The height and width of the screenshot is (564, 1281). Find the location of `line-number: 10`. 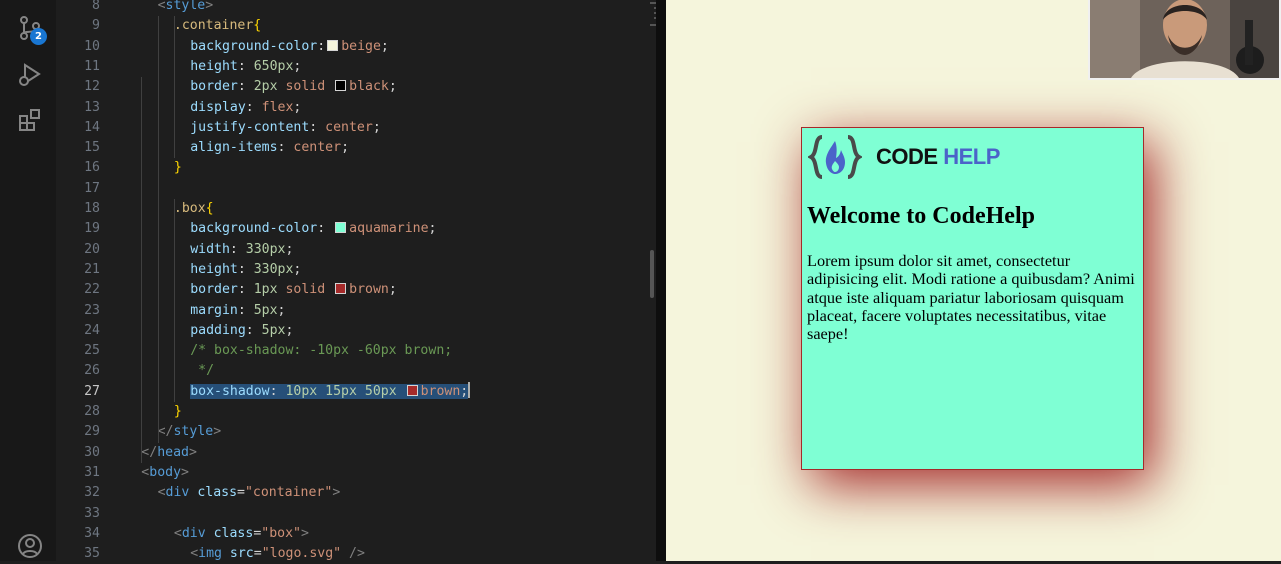

line-number: 10 is located at coordinates (92, 46).